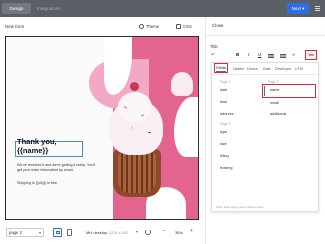 The width and height of the screenshot is (325, 244). I want to click on text-format-toolbar: ↶ B I U ∞, so click(265, 55).